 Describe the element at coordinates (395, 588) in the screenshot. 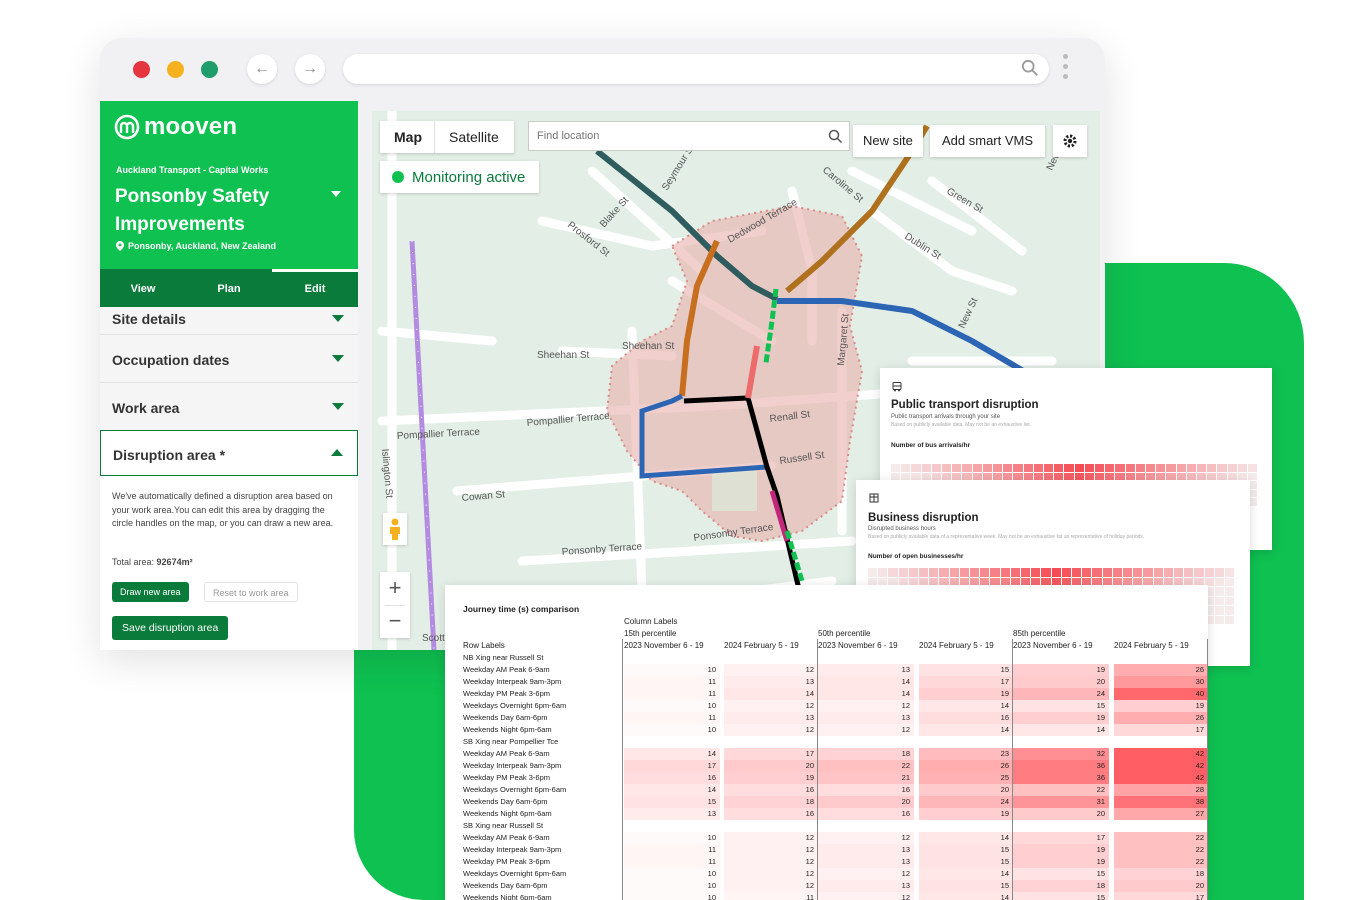

I see `zoom-in-button: +` at that location.